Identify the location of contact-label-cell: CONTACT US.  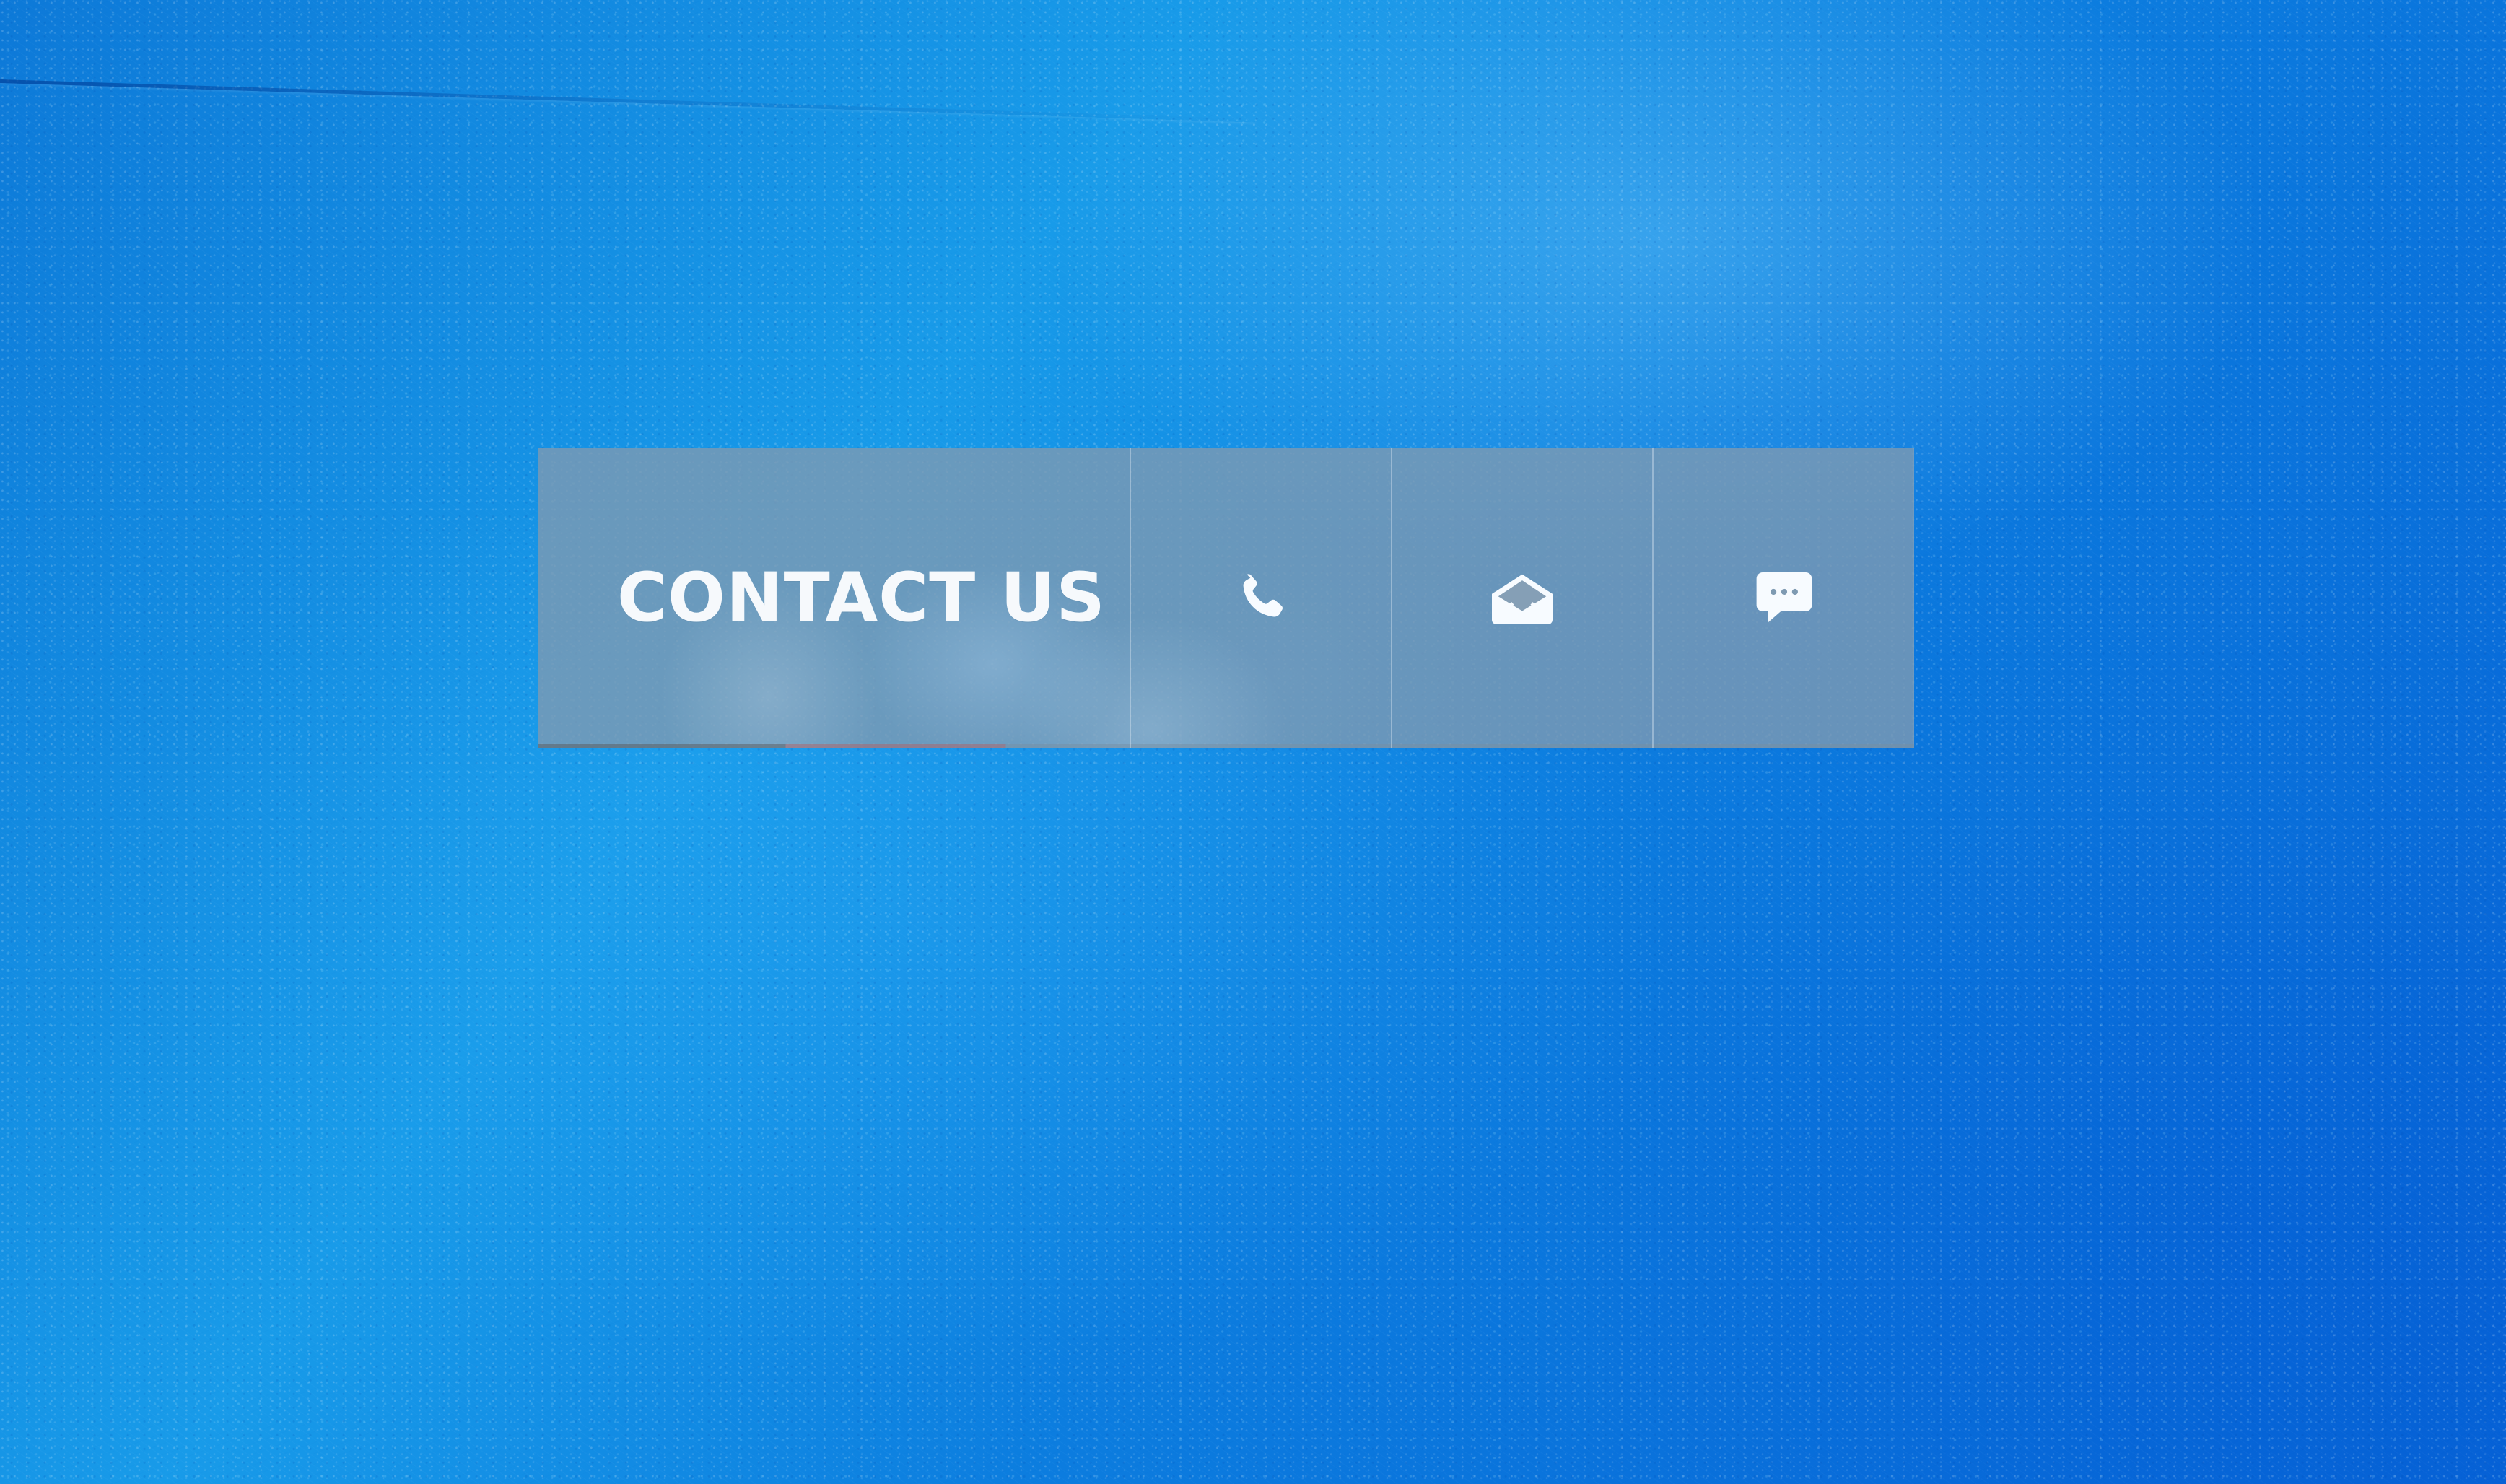
(834, 598).